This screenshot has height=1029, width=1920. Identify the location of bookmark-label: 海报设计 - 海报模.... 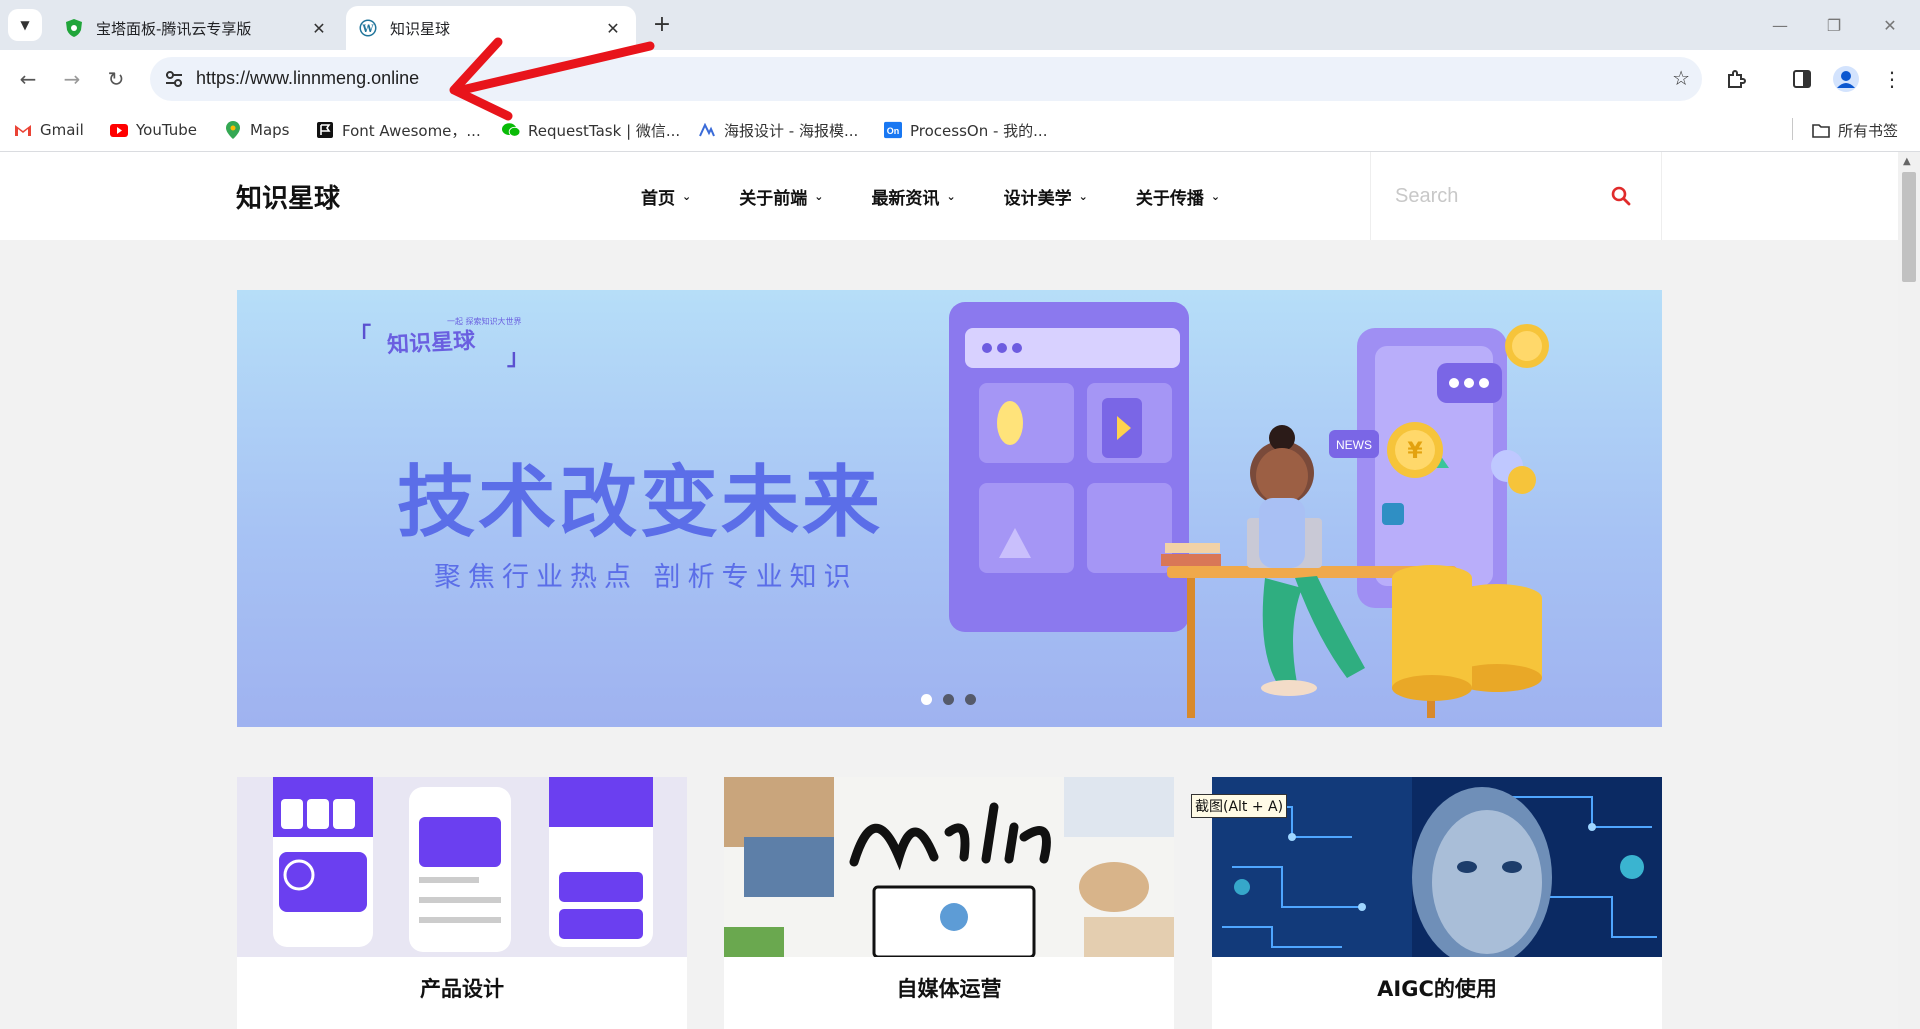
(791, 130).